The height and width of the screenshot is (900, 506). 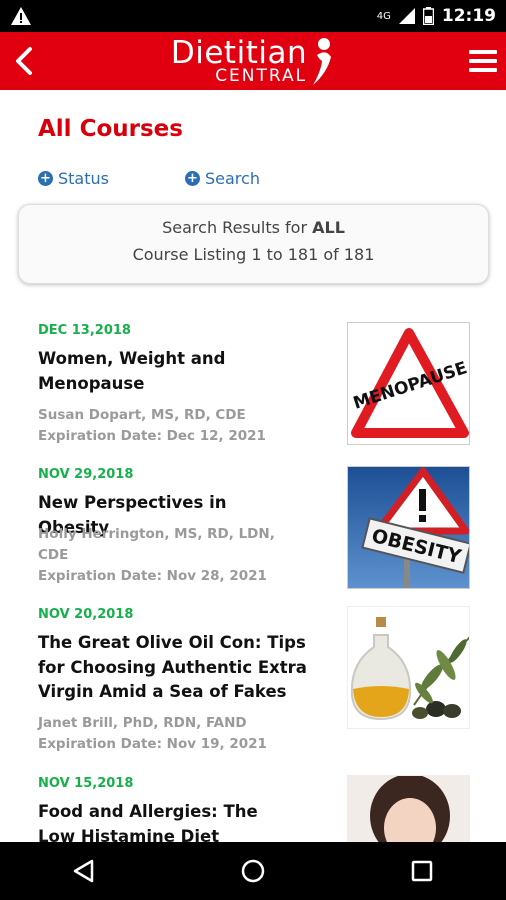 What do you see at coordinates (422, 871) in the screenshot?
I see `recents-square-icon` at bounding box center [422, 871].